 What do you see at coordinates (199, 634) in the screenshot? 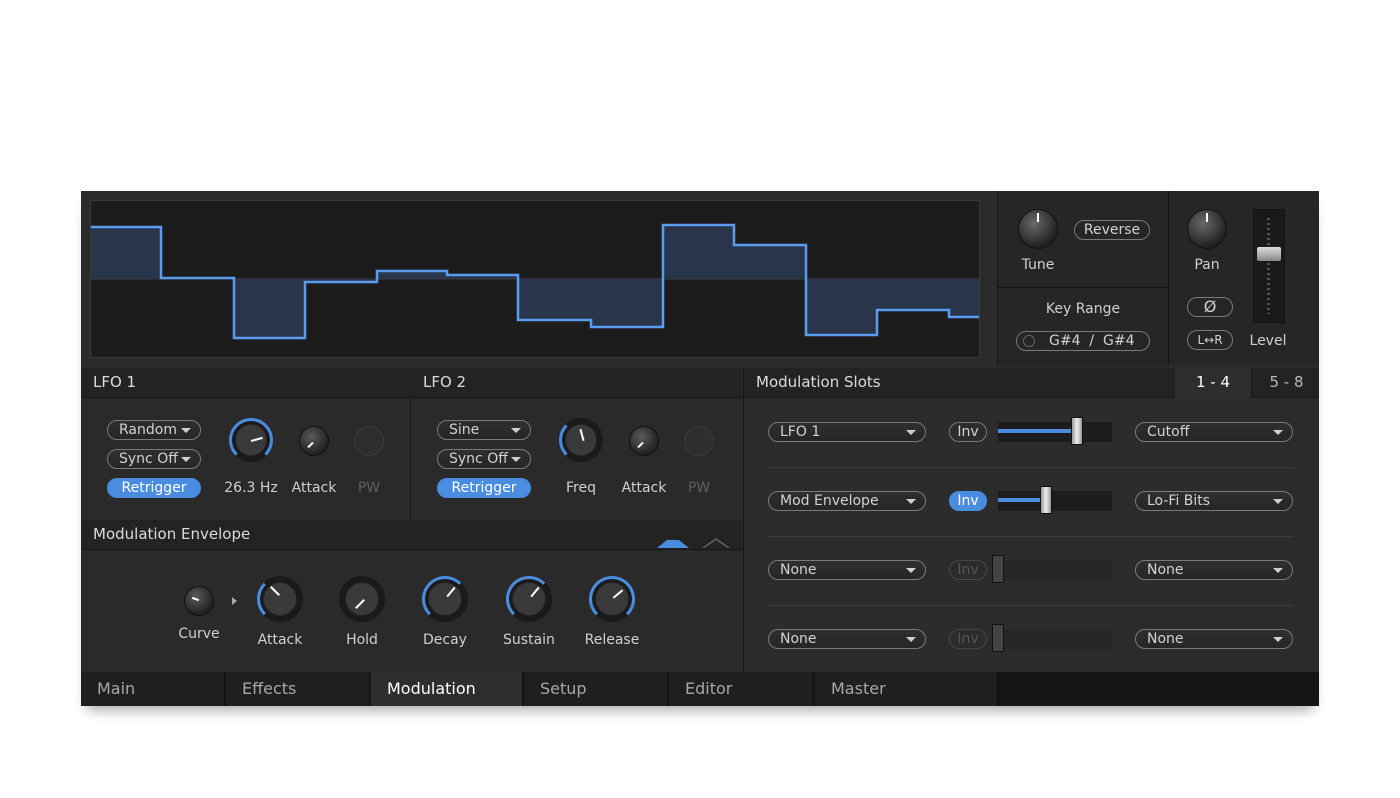
I see `env-curve-label: Curve` at bounding box center [199, 634].